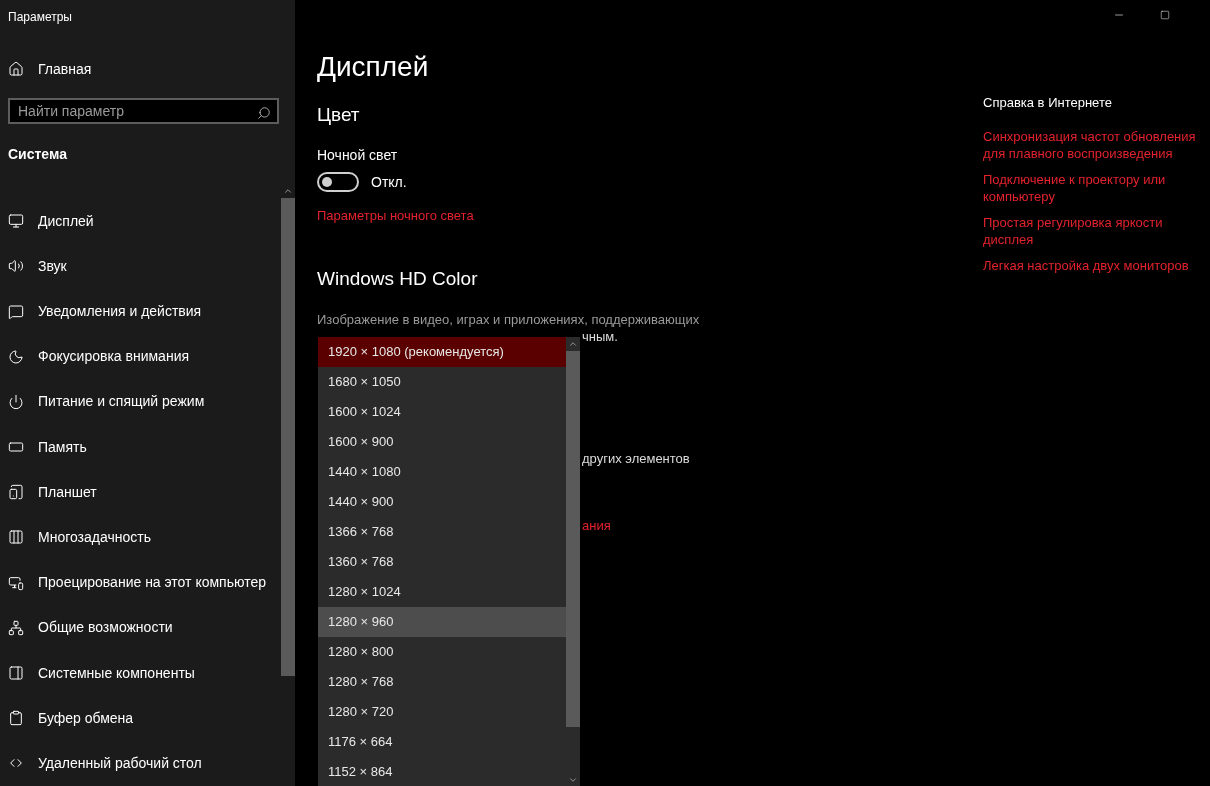 The width and height of the screenshot is (1210, 786). Describe the element at coordinates (1047, 103) in the screenshot. I see `help-heading: Справка в Интернете` at that location.